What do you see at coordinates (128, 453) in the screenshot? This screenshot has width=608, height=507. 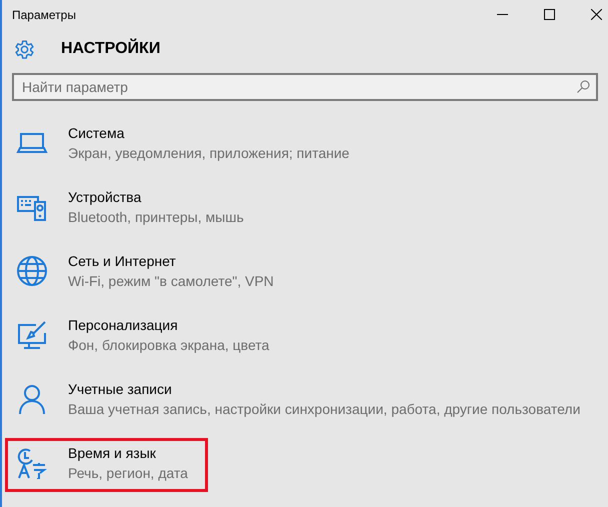 I see `category-title: Время и язык` at bounding box center [128, 453].